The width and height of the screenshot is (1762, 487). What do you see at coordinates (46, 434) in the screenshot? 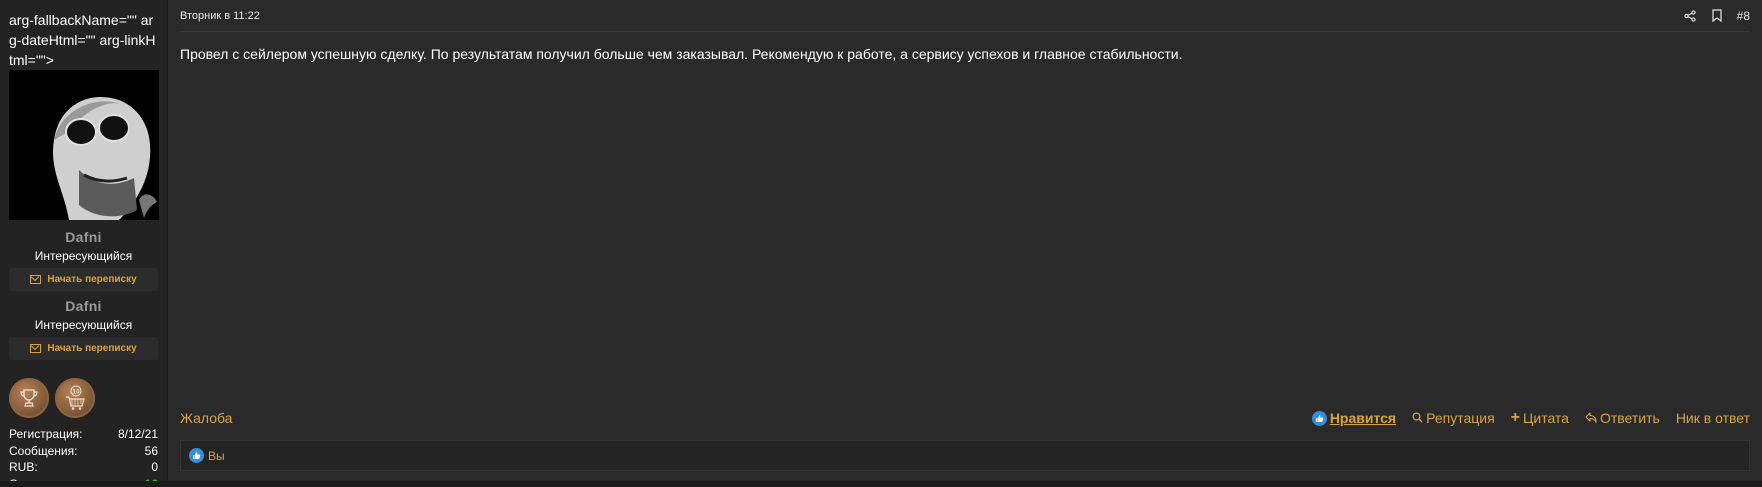
I see `stat-label: Регистрация:` at bounding box center [46, 434].